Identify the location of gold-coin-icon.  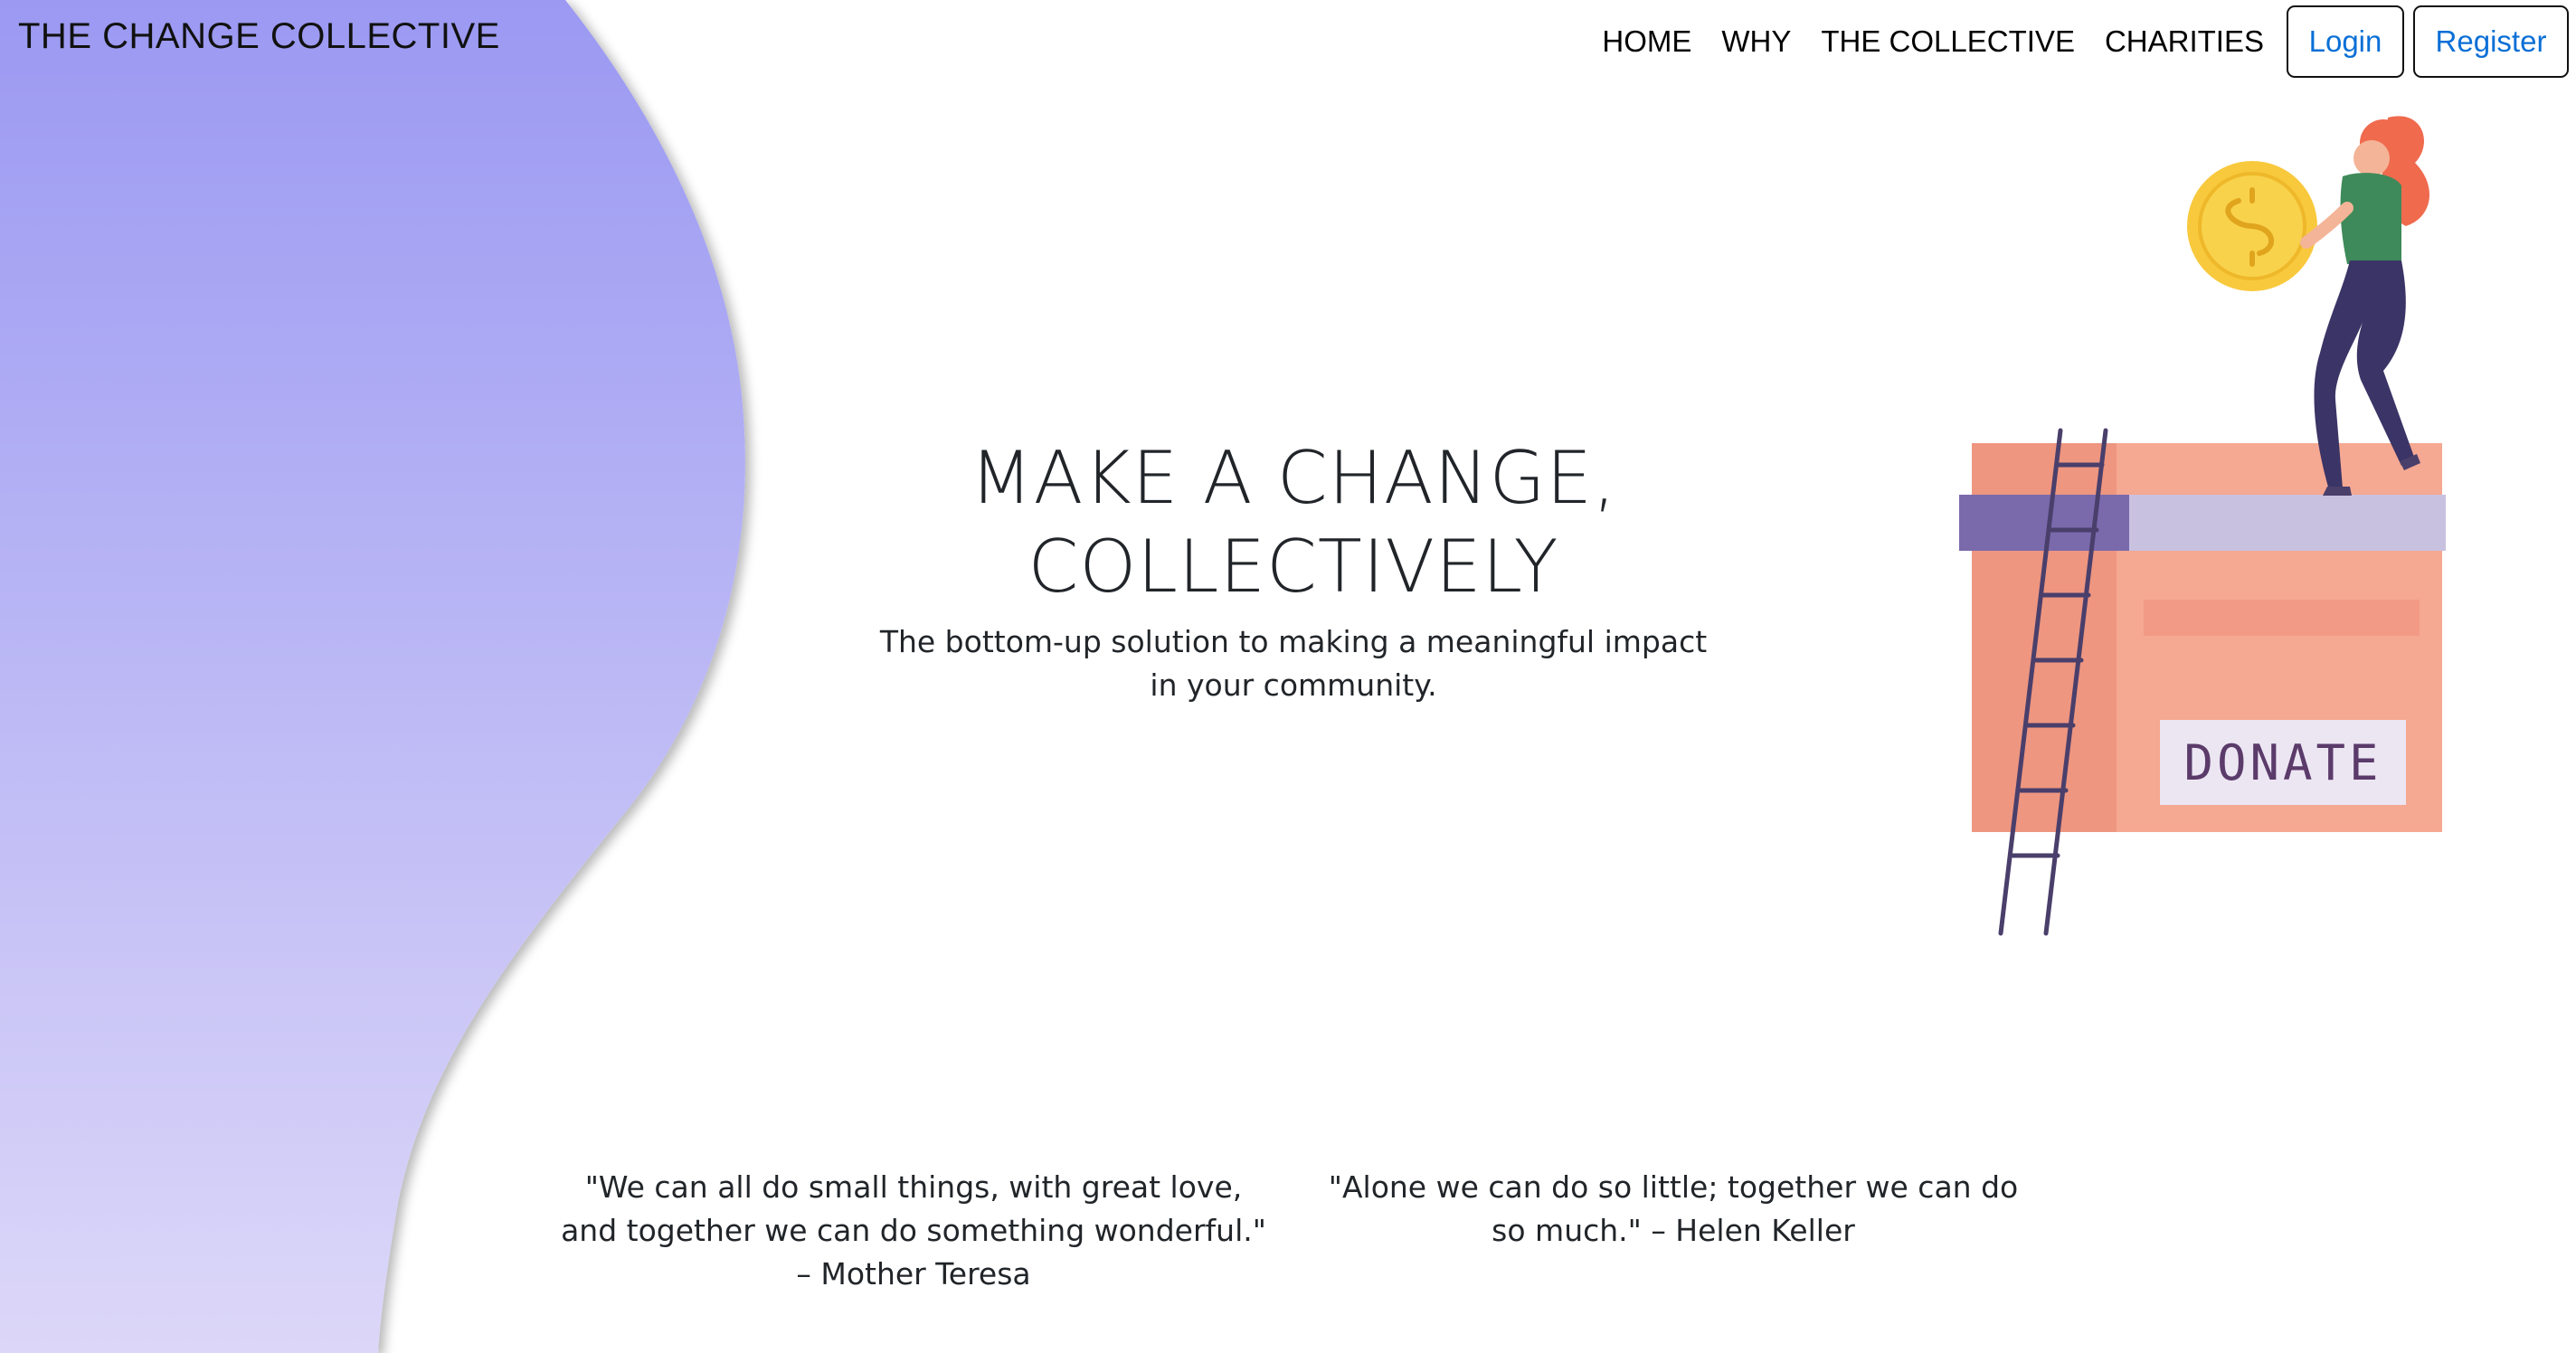
(2252, 226).